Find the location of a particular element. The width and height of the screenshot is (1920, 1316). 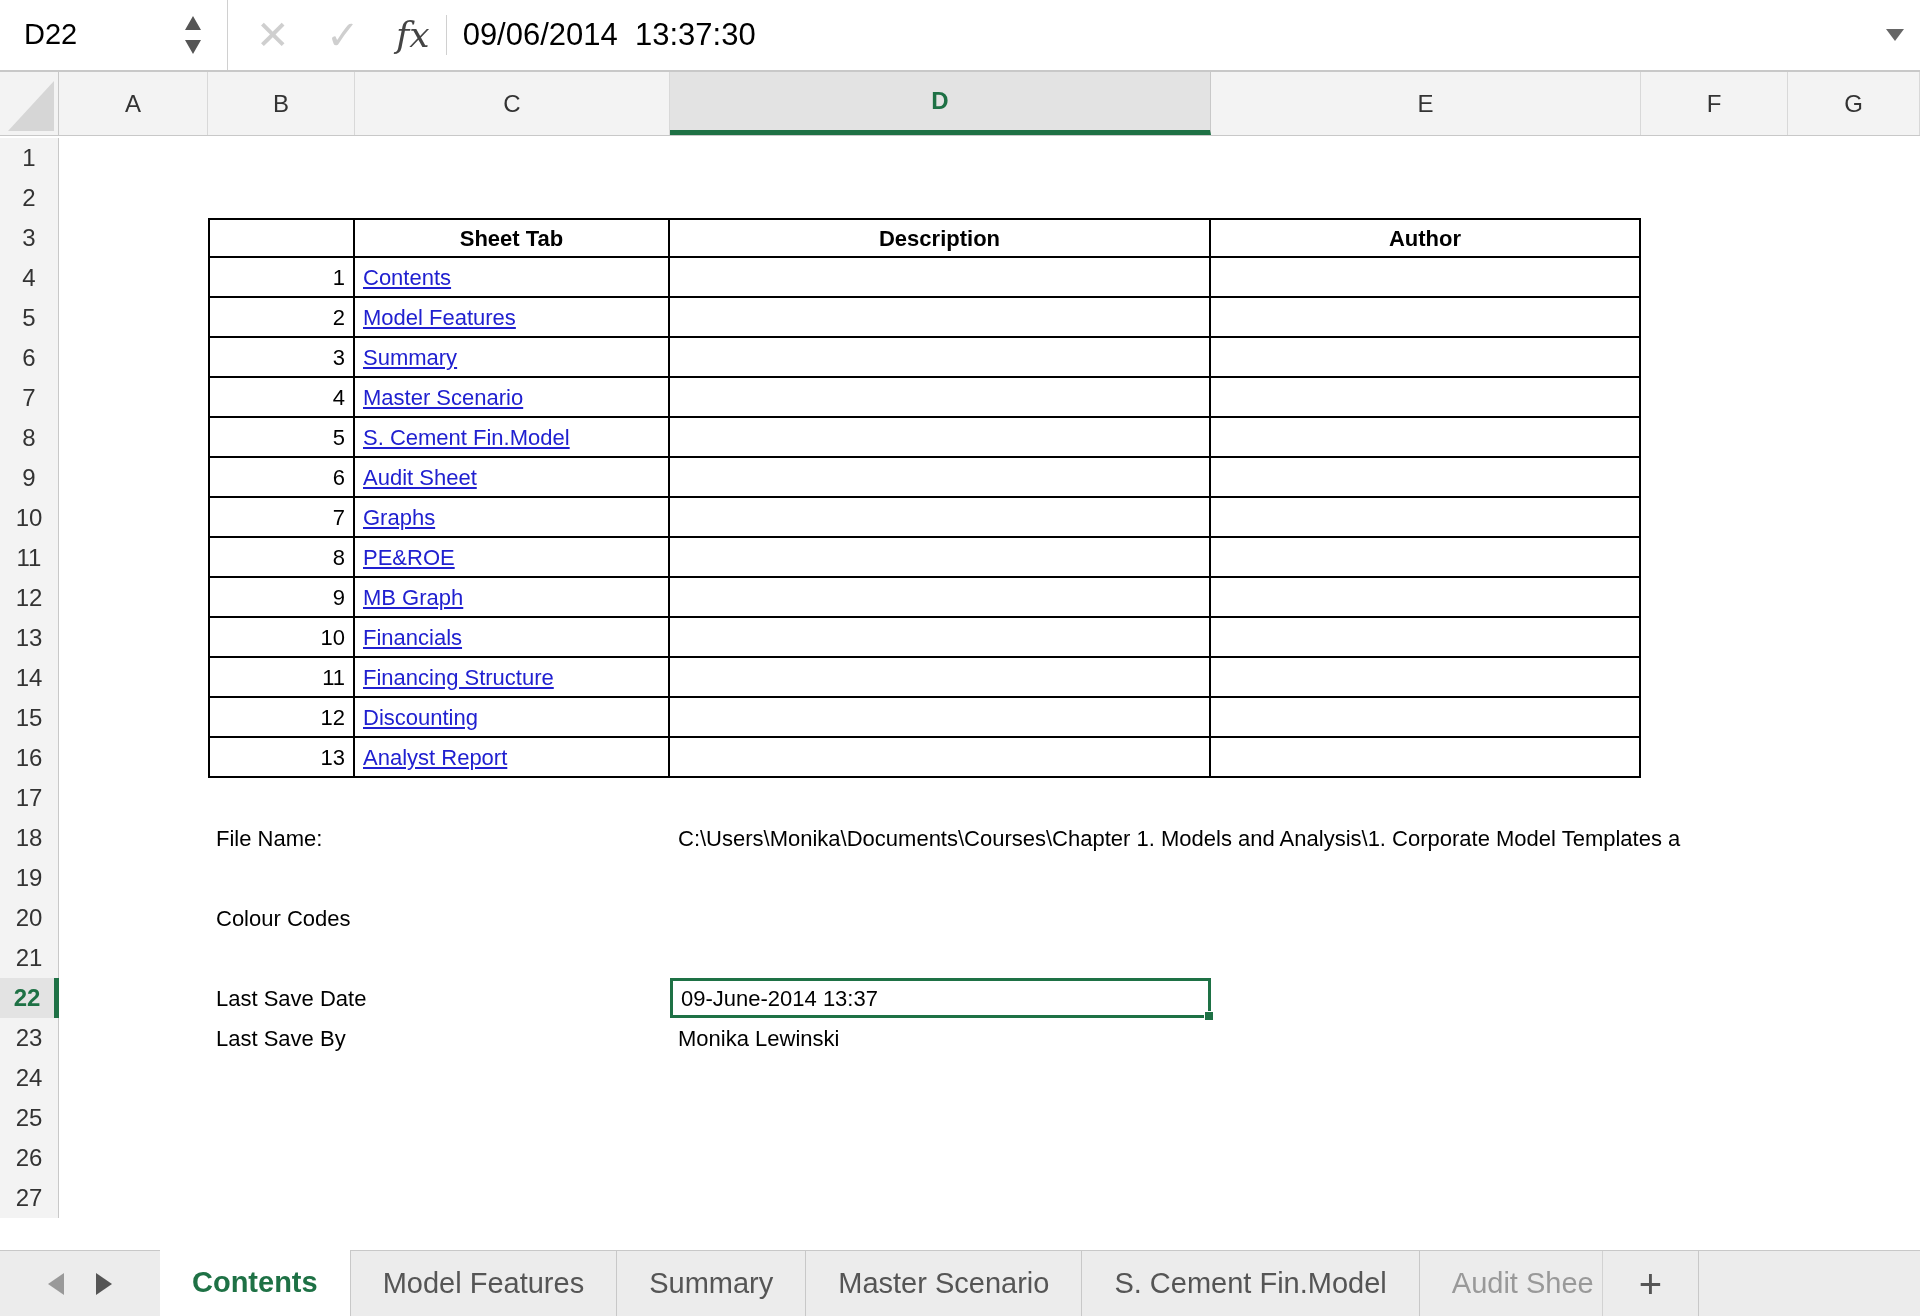

row-header: 19 is located at coordinates (29, 878).